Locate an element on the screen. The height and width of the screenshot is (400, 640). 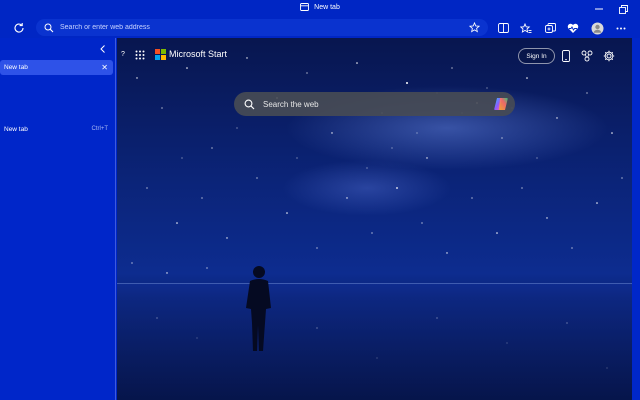
minimize-button is located at coordinates (599, 9).